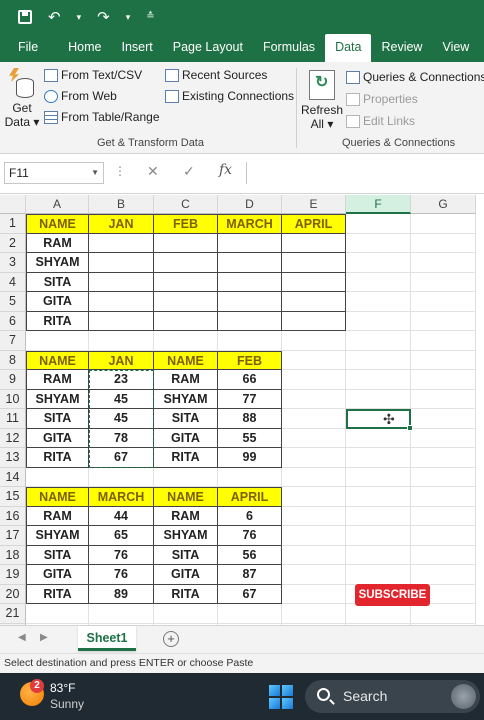 The width and height of the screenshot is (484, 720). I want to click on cell-b18: 76, so click(121, 555).